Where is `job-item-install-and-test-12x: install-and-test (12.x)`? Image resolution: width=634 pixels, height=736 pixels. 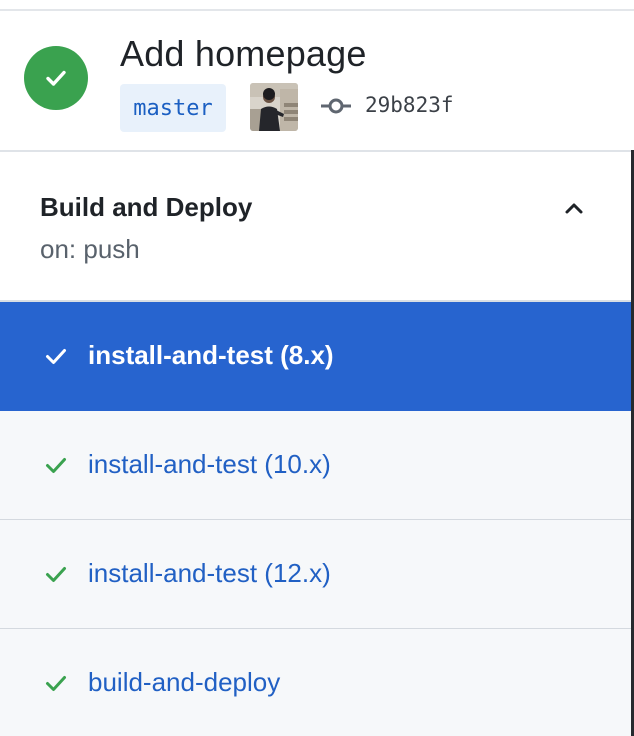 job-item-install-and-test-12x: install-and-test (12.x) is located at coordinates (315, 574).